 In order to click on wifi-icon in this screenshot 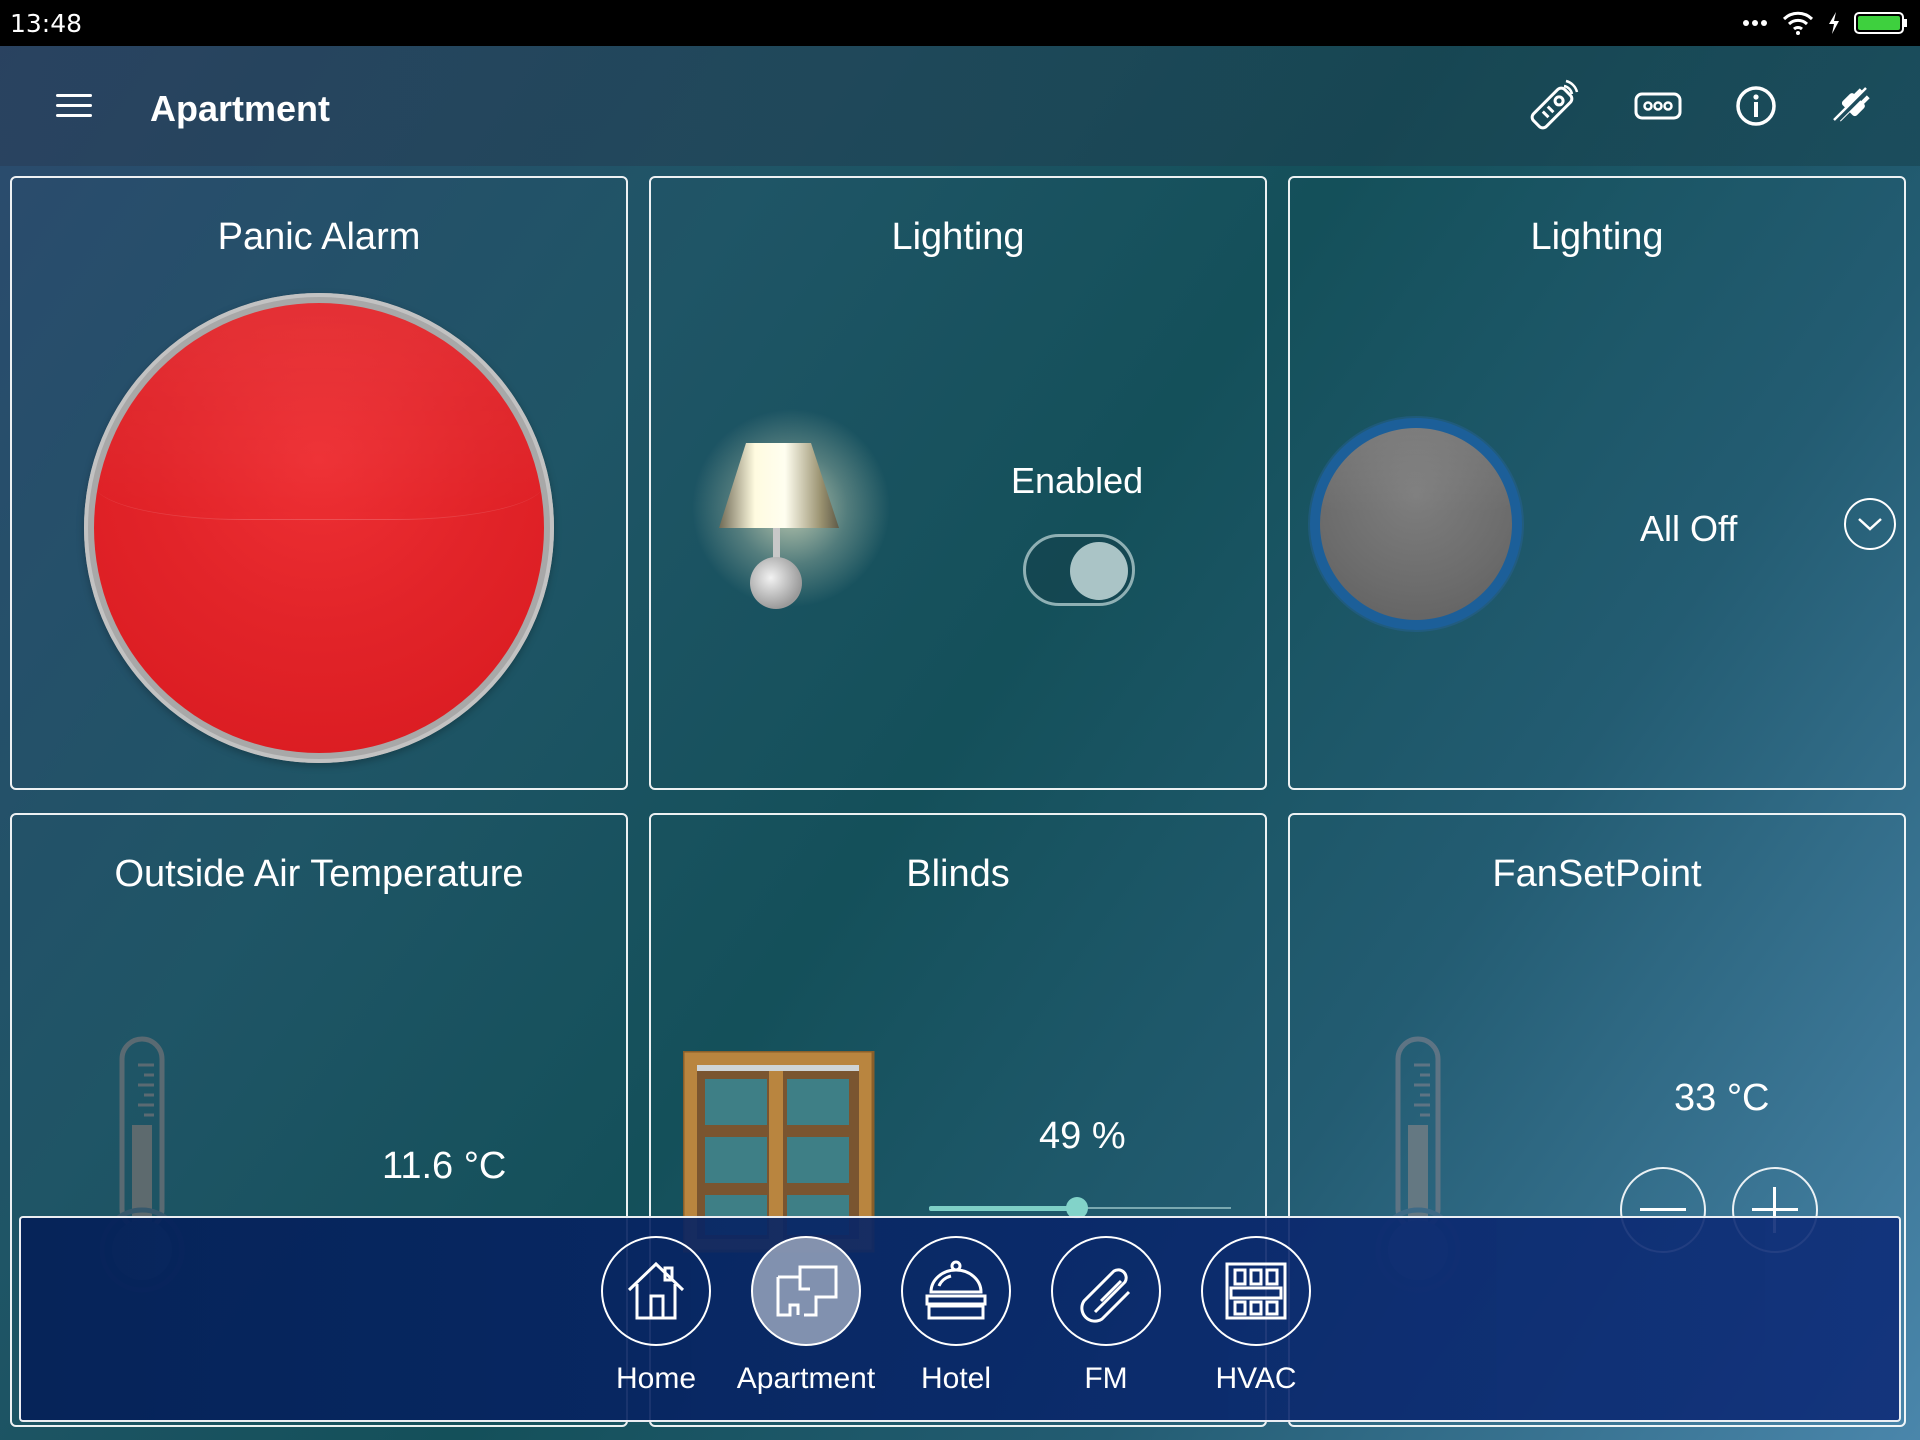, I will do `click(1798, 23)`.